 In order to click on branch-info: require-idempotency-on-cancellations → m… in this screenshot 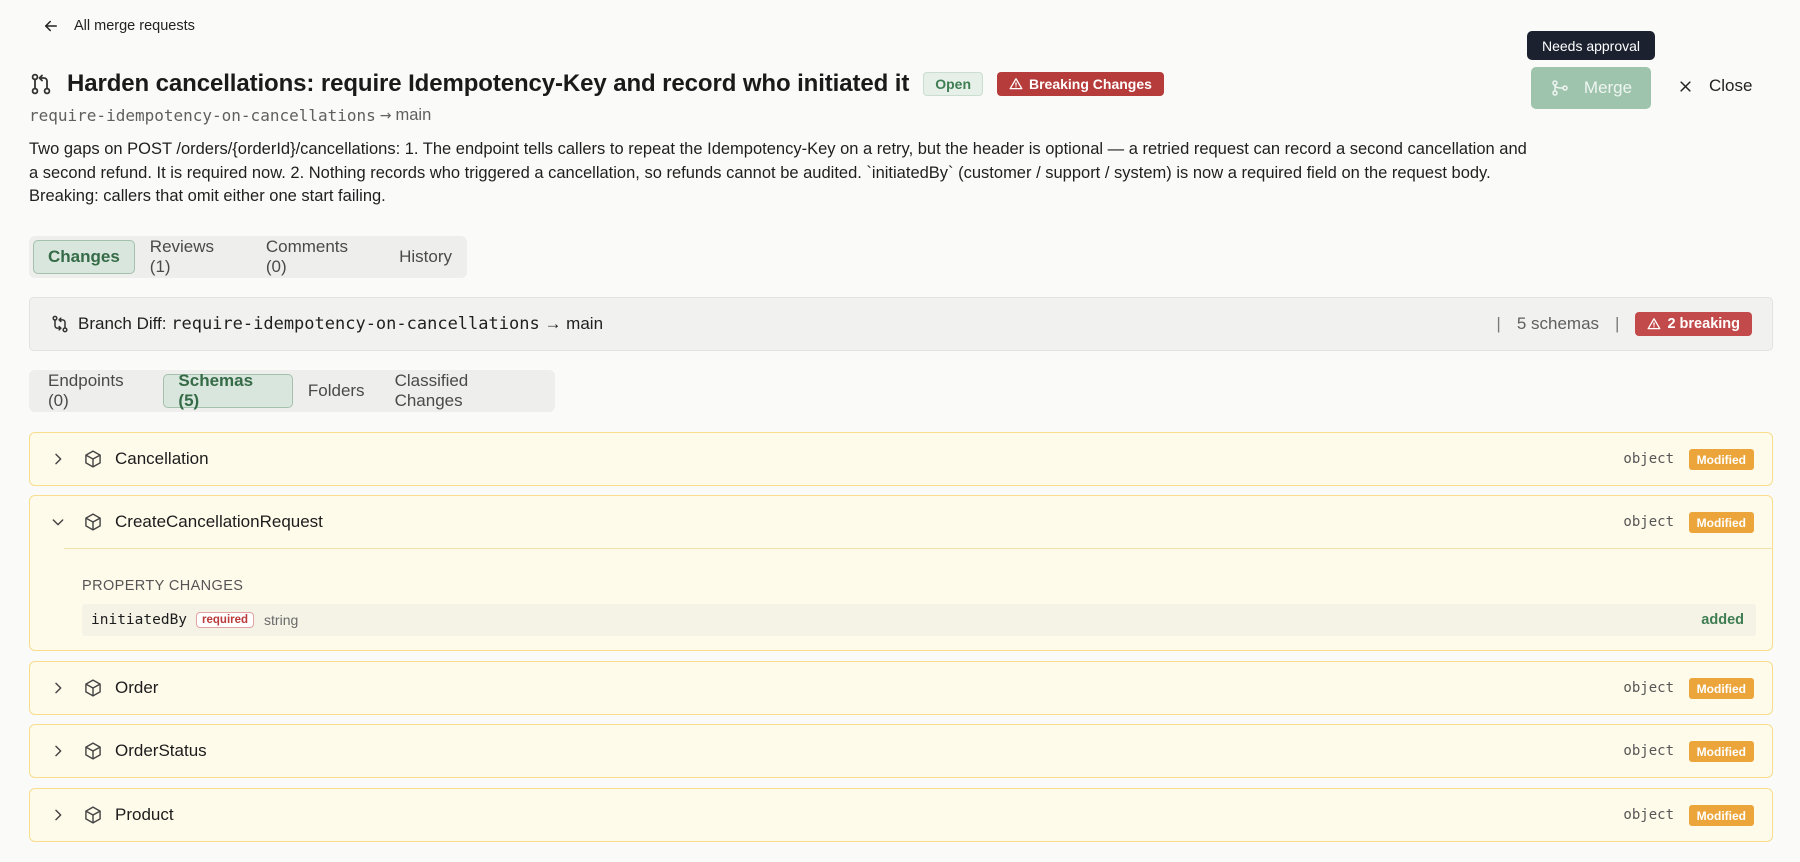, I will do `click(230, 115)`.